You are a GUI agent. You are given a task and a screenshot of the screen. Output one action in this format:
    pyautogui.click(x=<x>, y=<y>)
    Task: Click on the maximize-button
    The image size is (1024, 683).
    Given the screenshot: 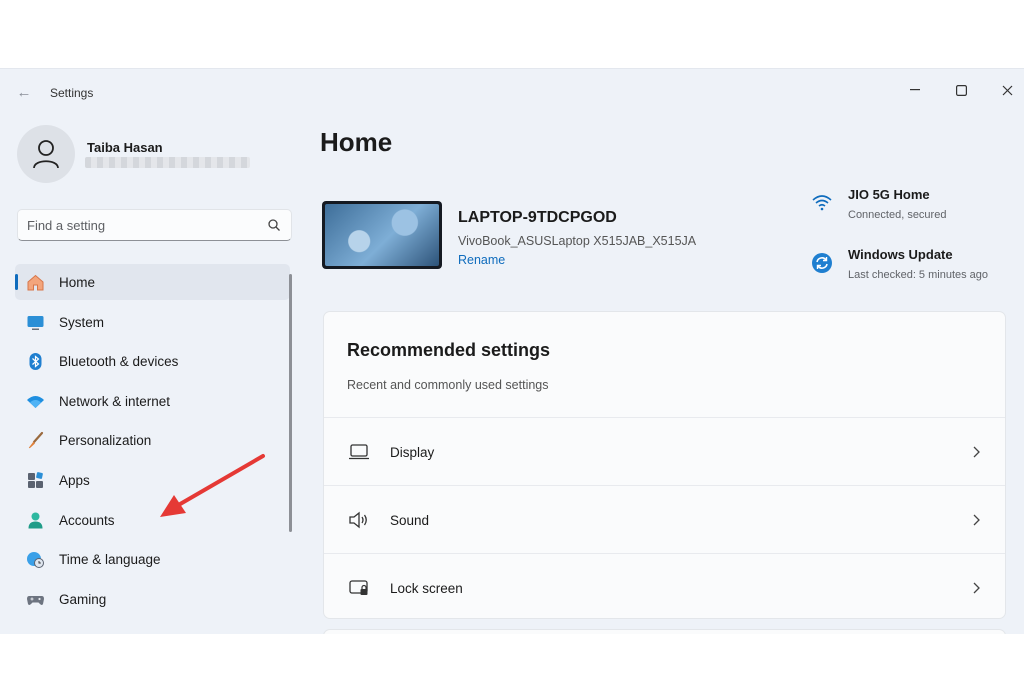 What is the action you would take?
    pyautogui.click(x=961, y=90)
    